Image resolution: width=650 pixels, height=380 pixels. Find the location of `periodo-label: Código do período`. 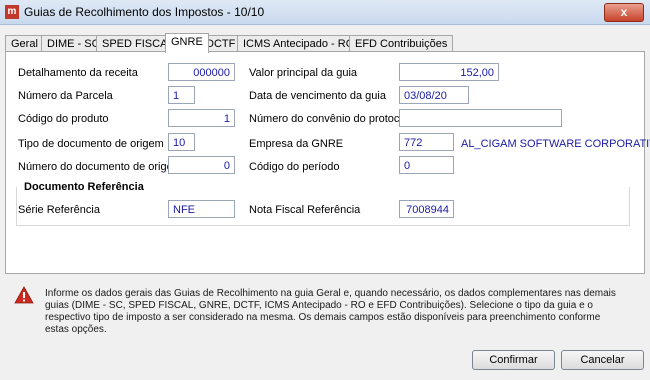

periodo-label: Código do período is located at coordinates (294, 167).